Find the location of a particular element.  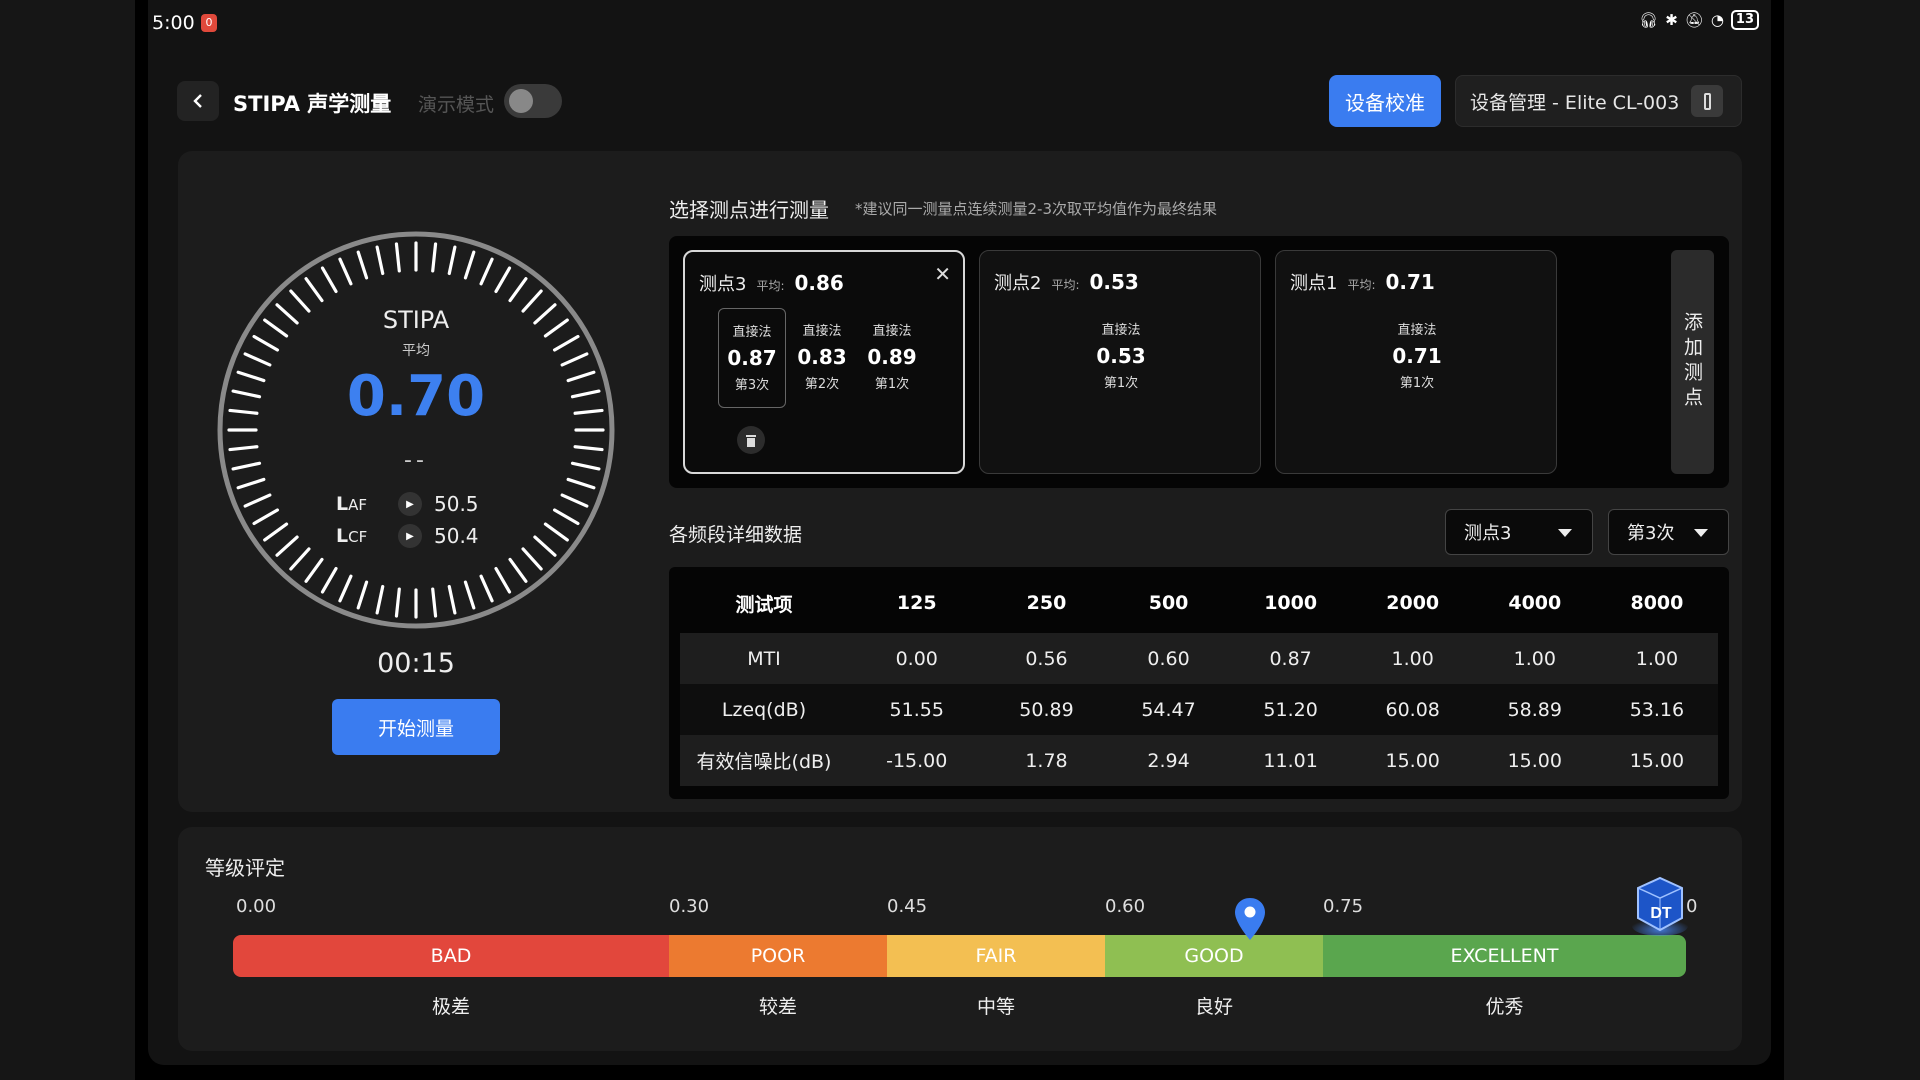

svg-text: DT is located at coordinates (1661, 913).